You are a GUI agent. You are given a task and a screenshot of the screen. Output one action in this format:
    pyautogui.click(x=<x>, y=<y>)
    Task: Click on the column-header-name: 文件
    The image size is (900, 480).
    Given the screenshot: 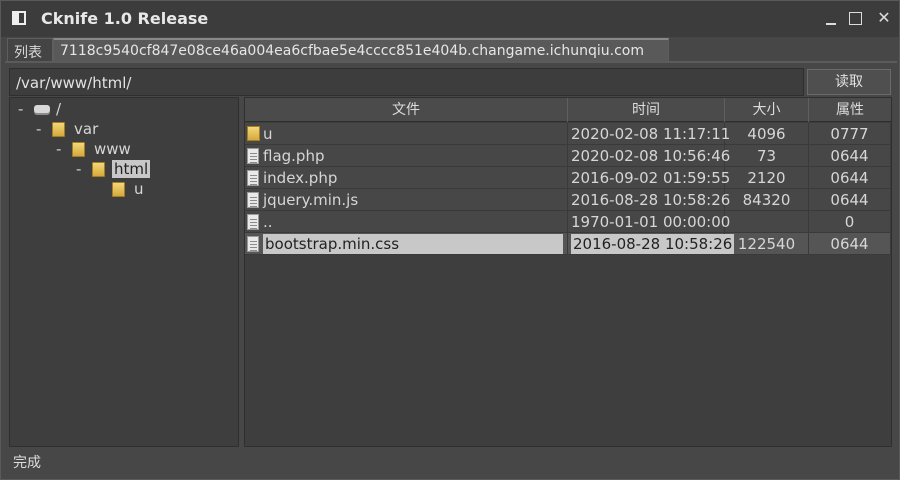 What is the action you would take?
    pyautogui.click(x=406, y=110)
    